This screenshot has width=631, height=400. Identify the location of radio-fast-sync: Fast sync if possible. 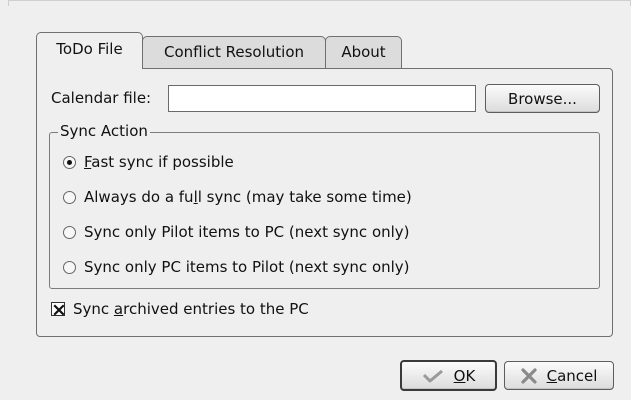
(148, 162).